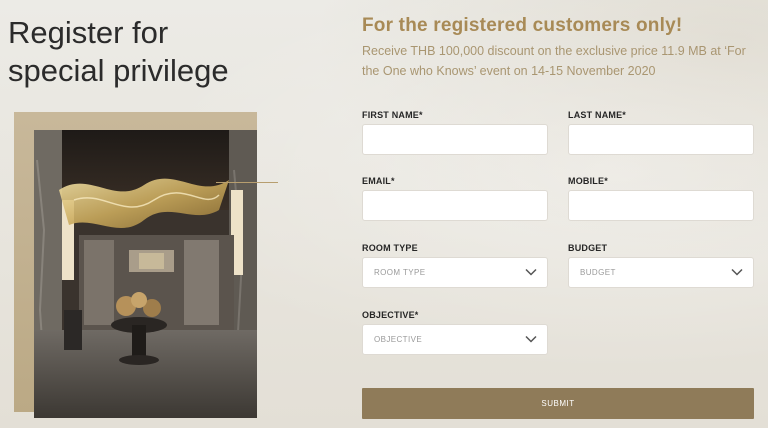  What do you see at coordinates (455, 139) in the screenshot?
I see `first-name-input` at bounding box center [455, 139].